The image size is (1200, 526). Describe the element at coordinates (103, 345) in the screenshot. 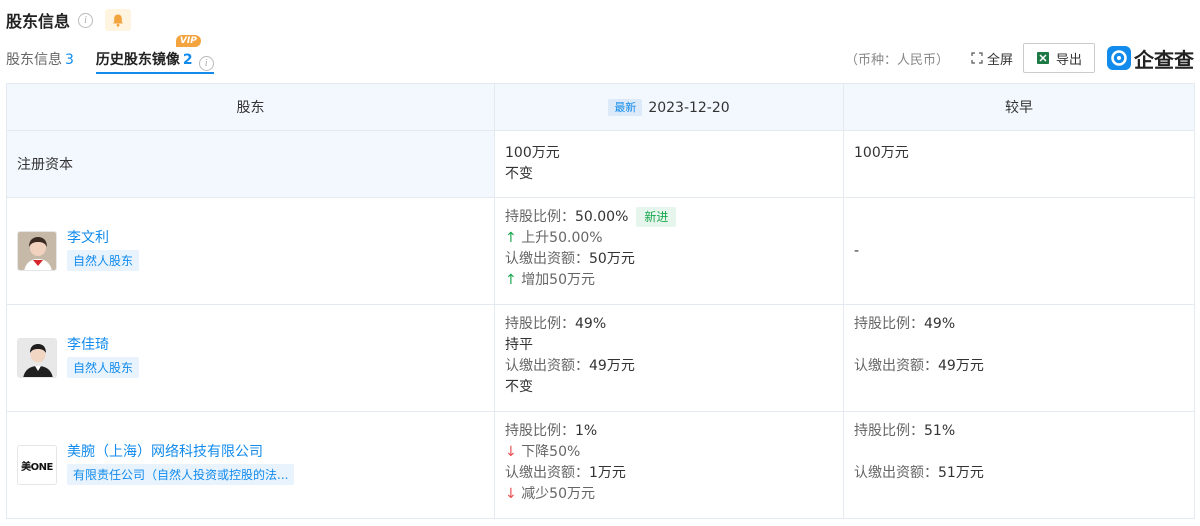

I see `shareholder-name-link: 李佳琦` at that location.